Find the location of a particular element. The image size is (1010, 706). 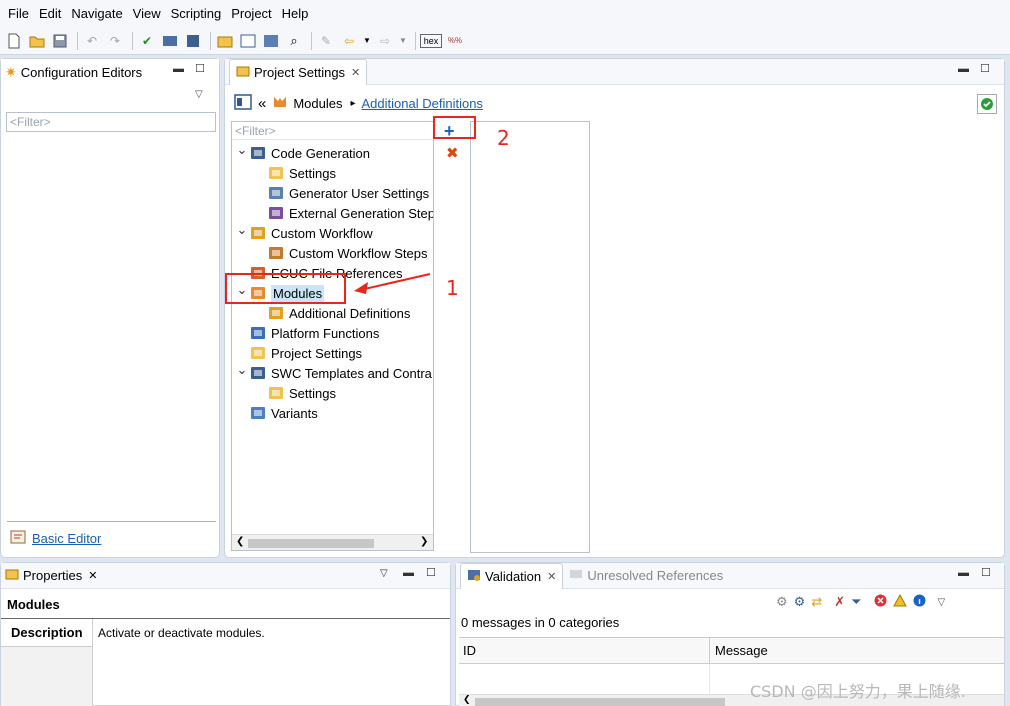

clear-icon: ✗ is located at coordinates (839, 602).